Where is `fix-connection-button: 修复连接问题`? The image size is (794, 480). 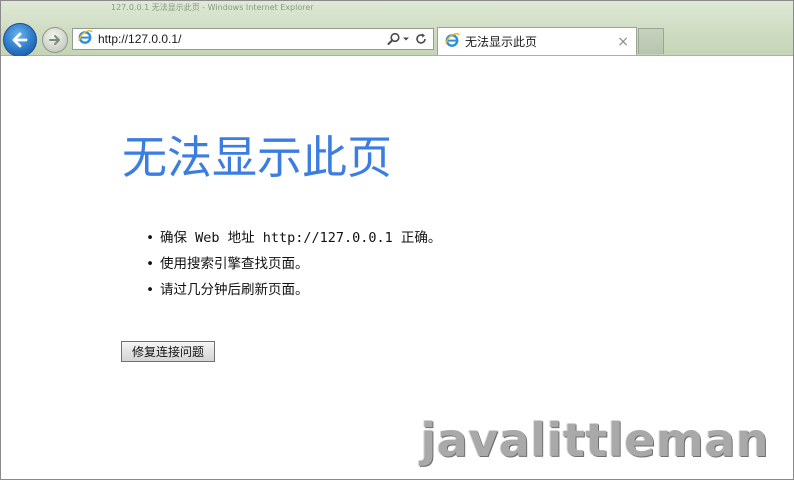
fix-connection-button: 修复连接问题 is located at coordinates (168, 351).